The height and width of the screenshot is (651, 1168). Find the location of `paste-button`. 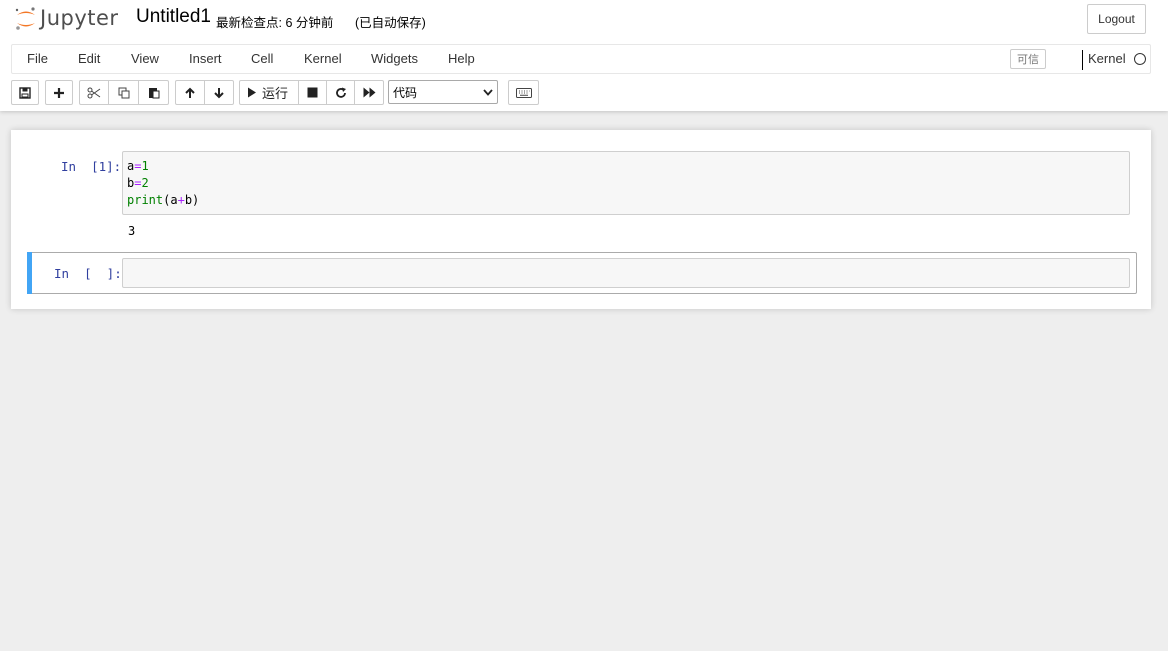

paste-button is located at coordinates (153, 92).